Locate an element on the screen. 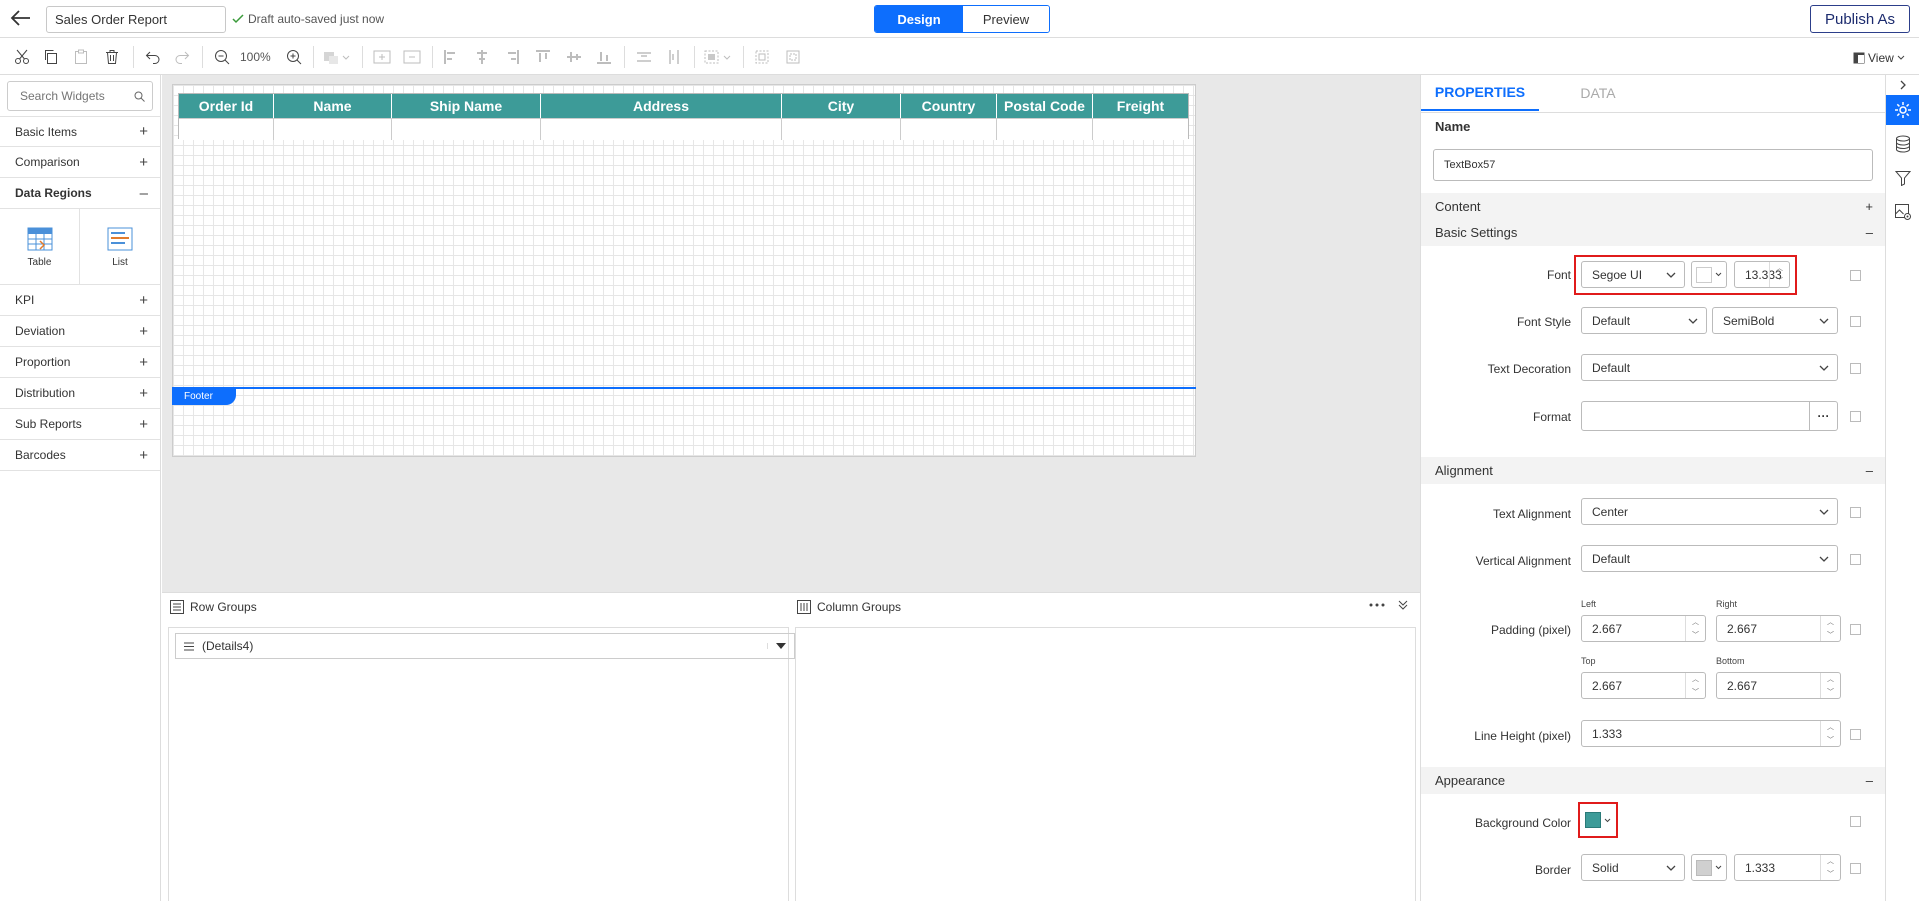  section-alignment: Alignment – is located at coordinates (1653, 470).